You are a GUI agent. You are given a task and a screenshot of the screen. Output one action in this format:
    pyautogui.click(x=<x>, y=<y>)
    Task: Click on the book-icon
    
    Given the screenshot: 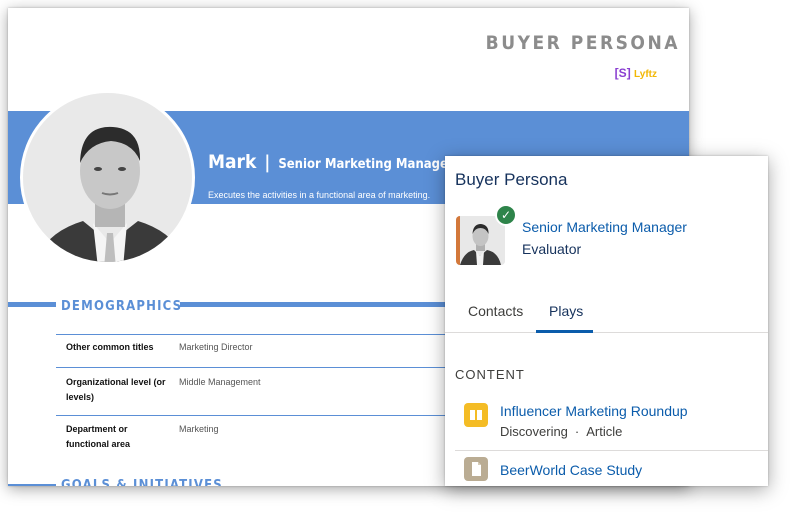 What is the action you would take?
    pyautogui.click(x=476, y=415)
    